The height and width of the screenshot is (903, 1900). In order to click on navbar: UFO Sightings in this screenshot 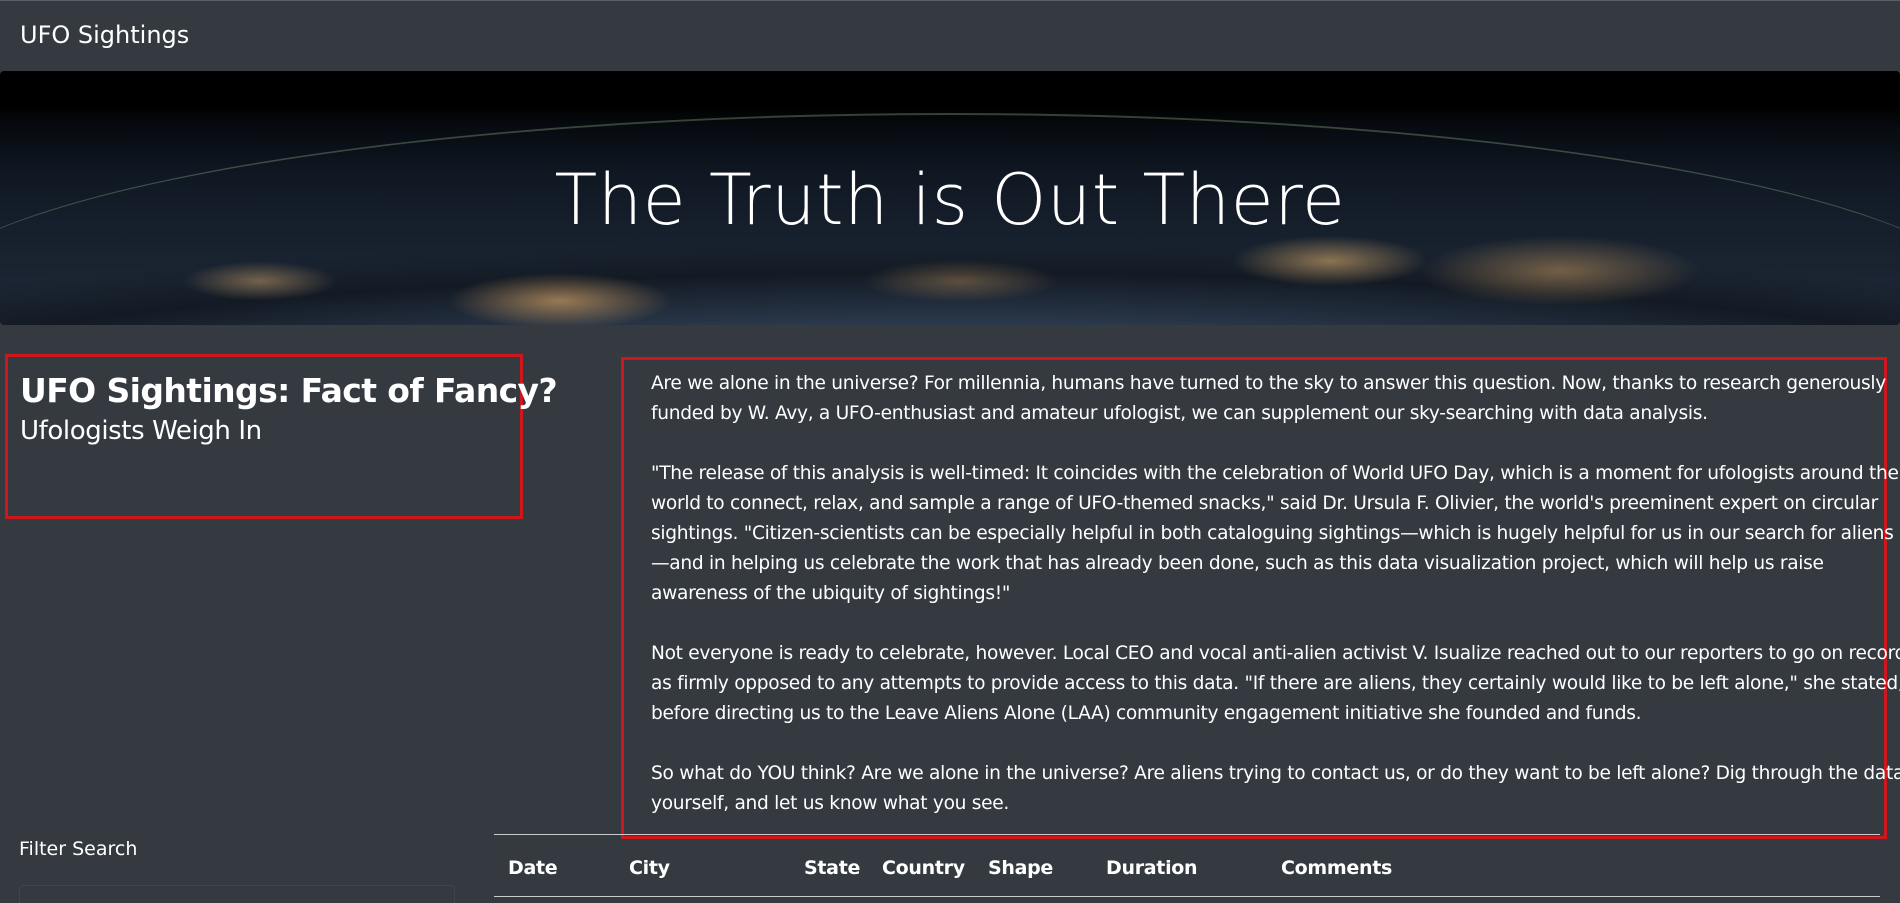, I will do `click(950, 36)`.